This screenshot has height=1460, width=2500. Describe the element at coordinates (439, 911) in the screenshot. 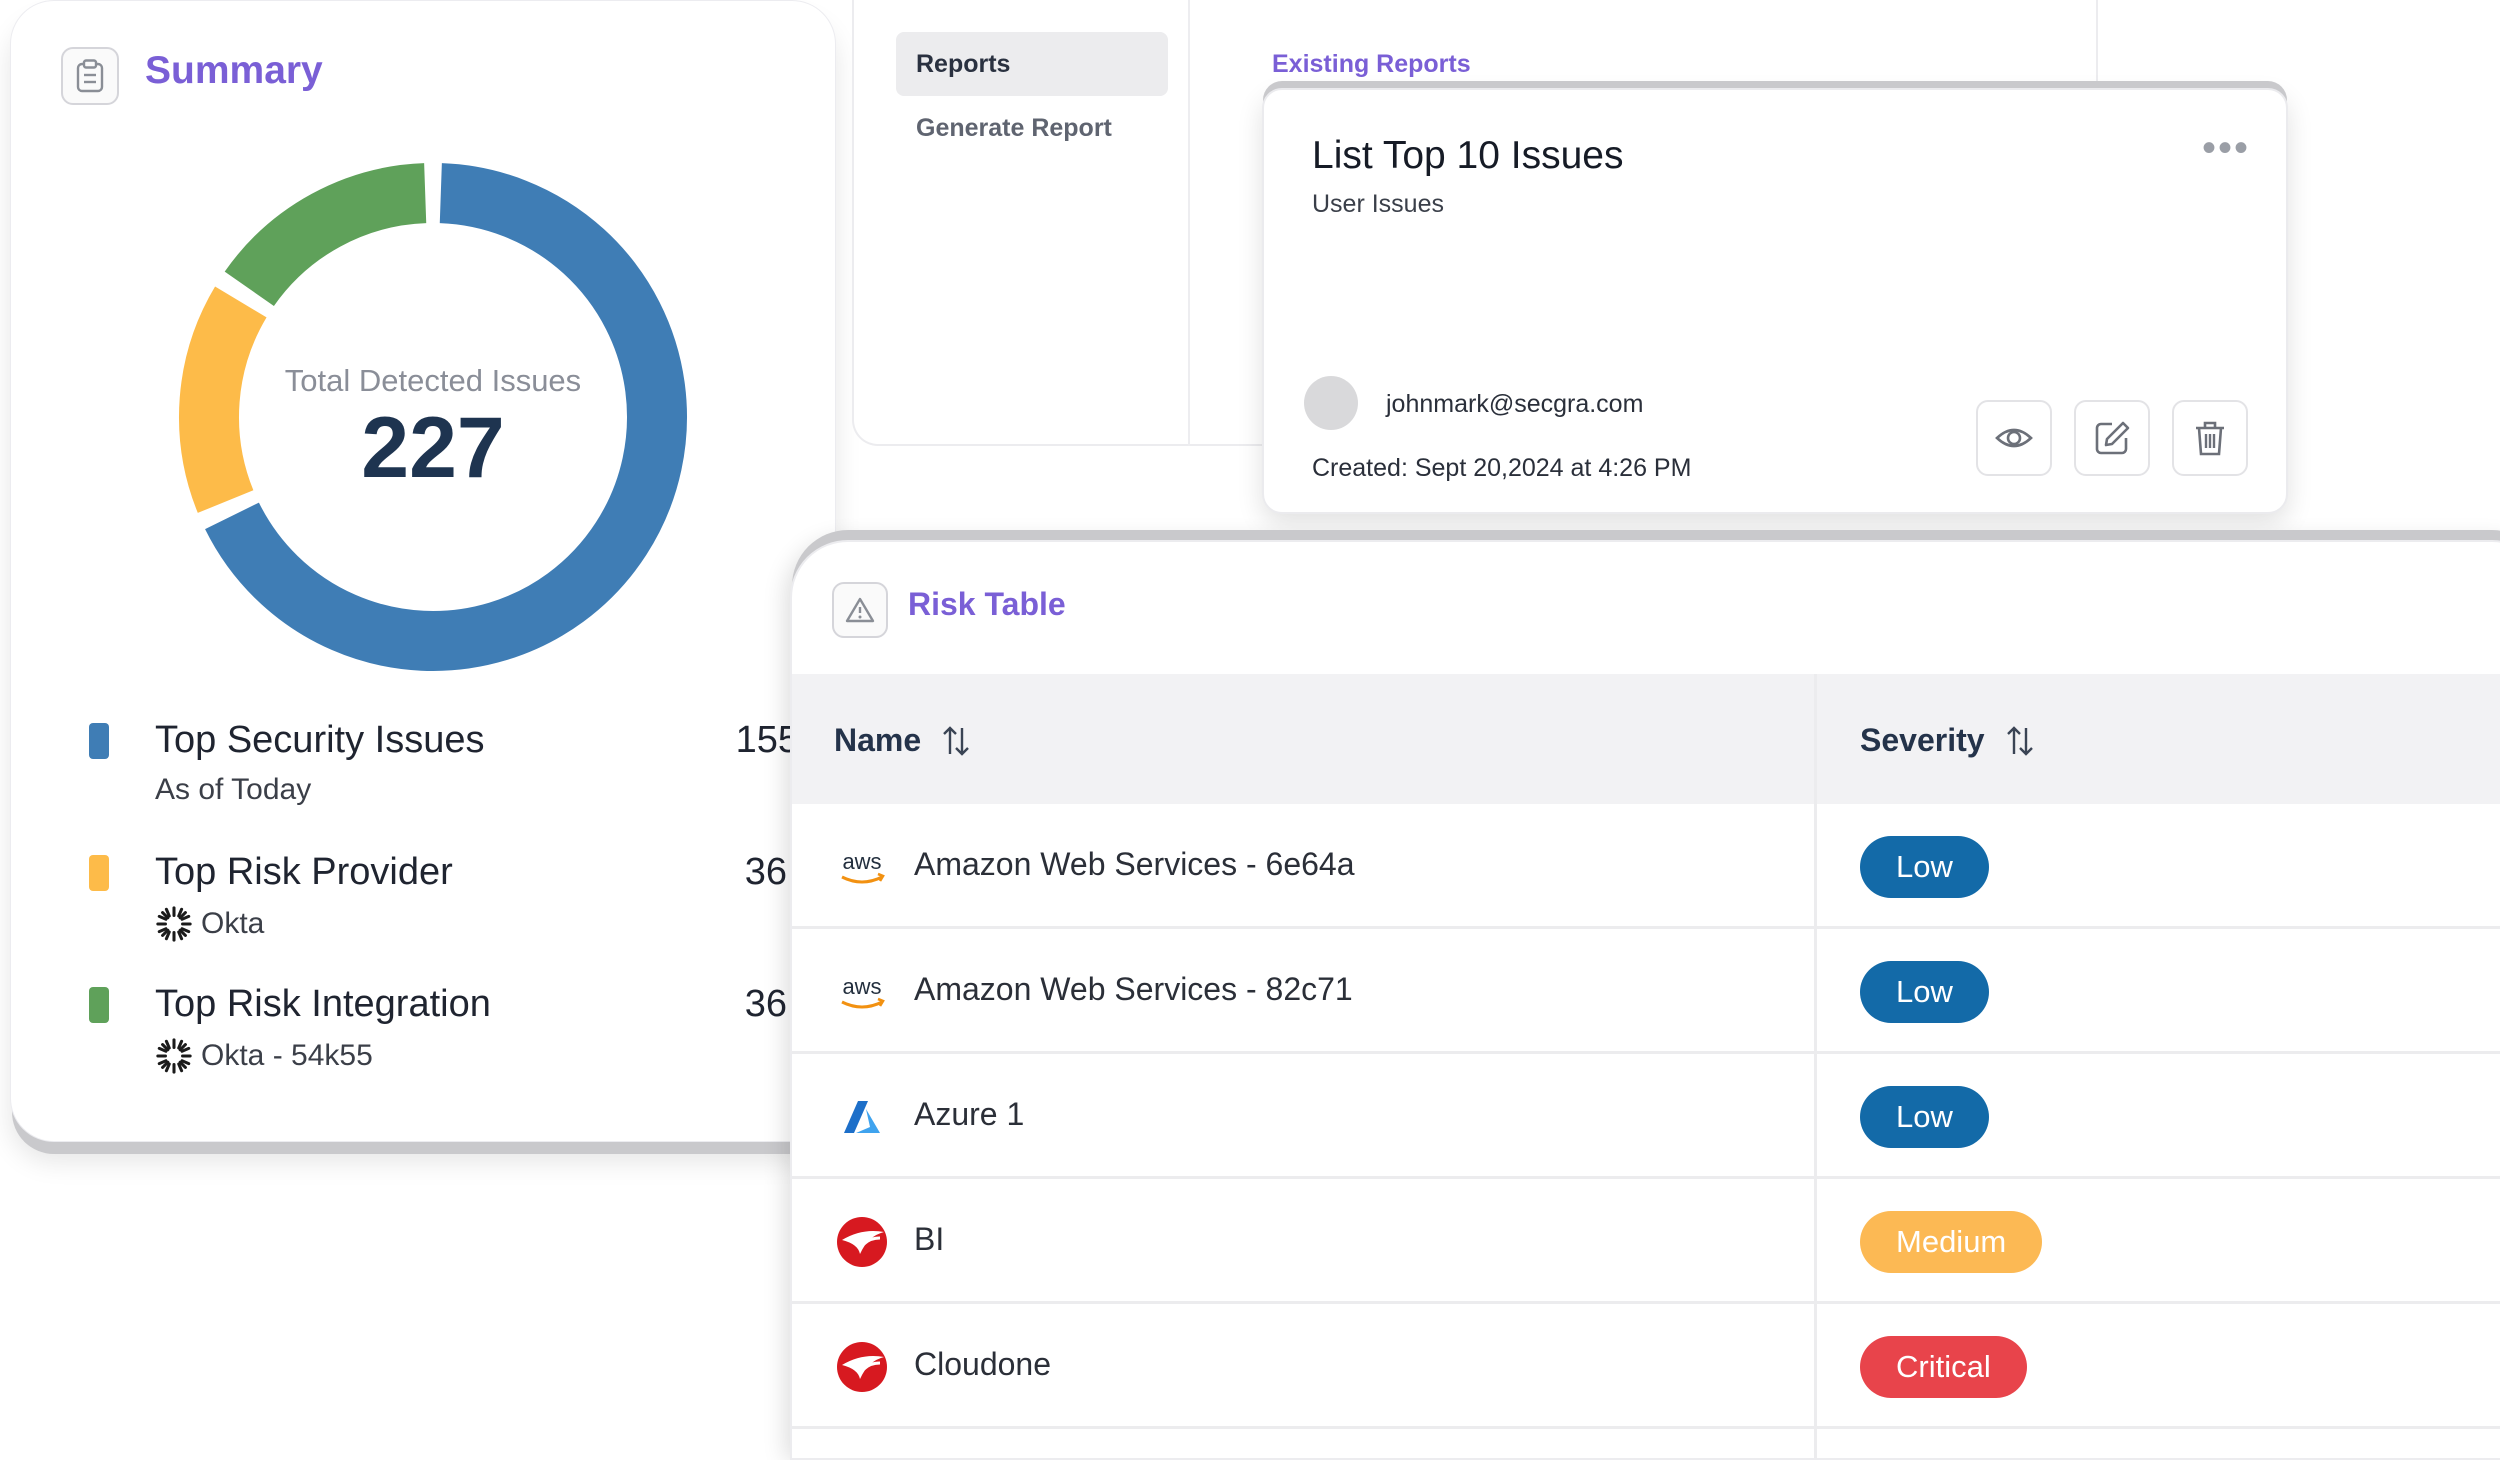

I see `legend-item-risk-provider: Top Risk Provider 36 Okta` at that location.